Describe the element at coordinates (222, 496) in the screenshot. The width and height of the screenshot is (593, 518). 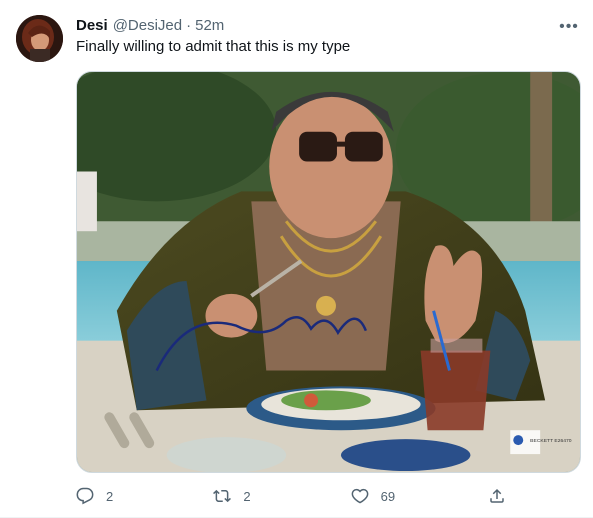
I see `retweet-icon` at that location.